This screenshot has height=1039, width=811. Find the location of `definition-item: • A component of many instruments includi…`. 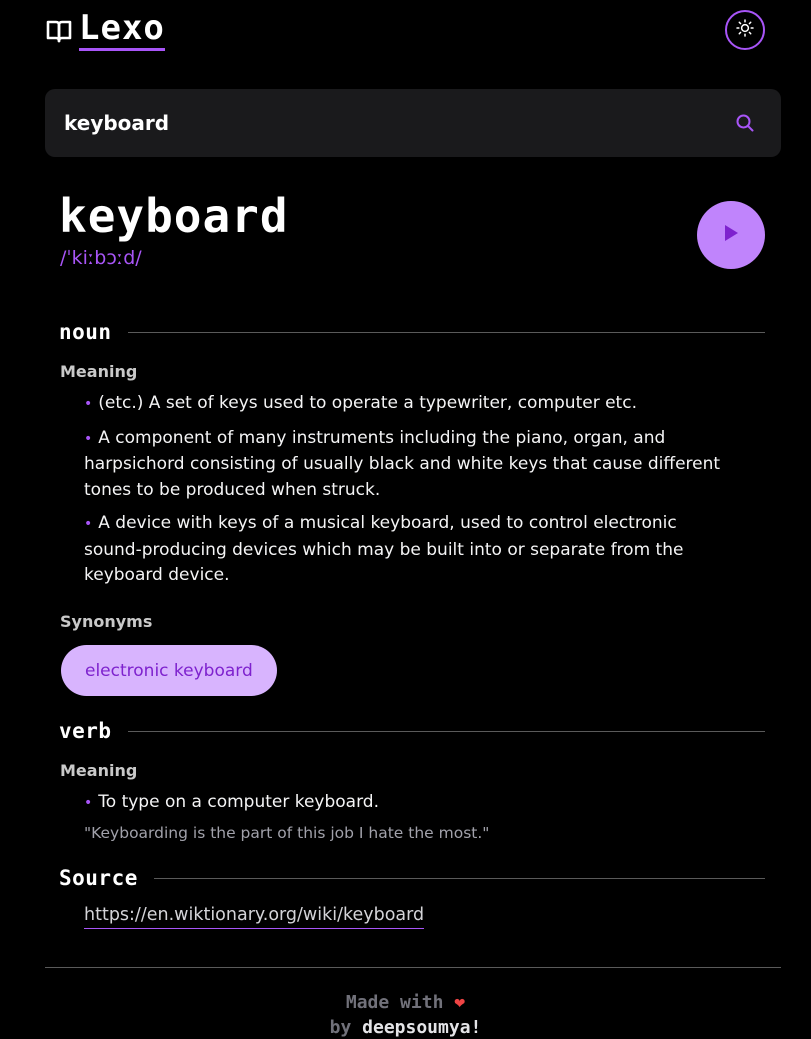

definition-item: • A component of many instruments includi… is located at coordinates (402, 463).